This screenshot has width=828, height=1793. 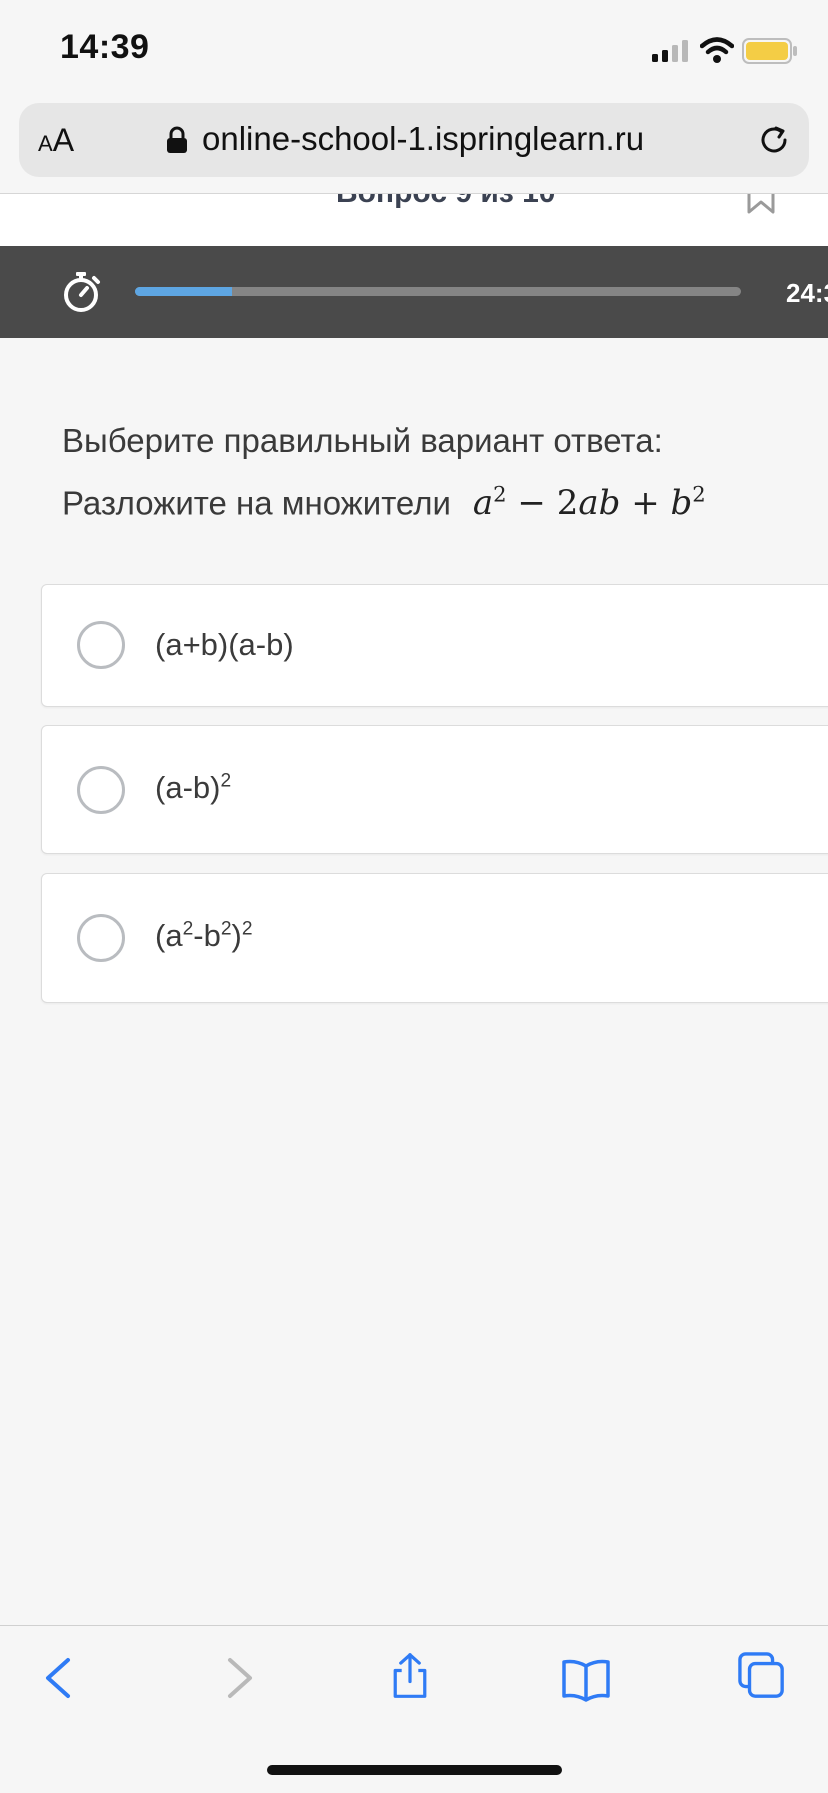 What do you see at coordinates (807, 293) in the screenshot?
I see `time-remaining: 24:3` at bounding box center [807, 293].